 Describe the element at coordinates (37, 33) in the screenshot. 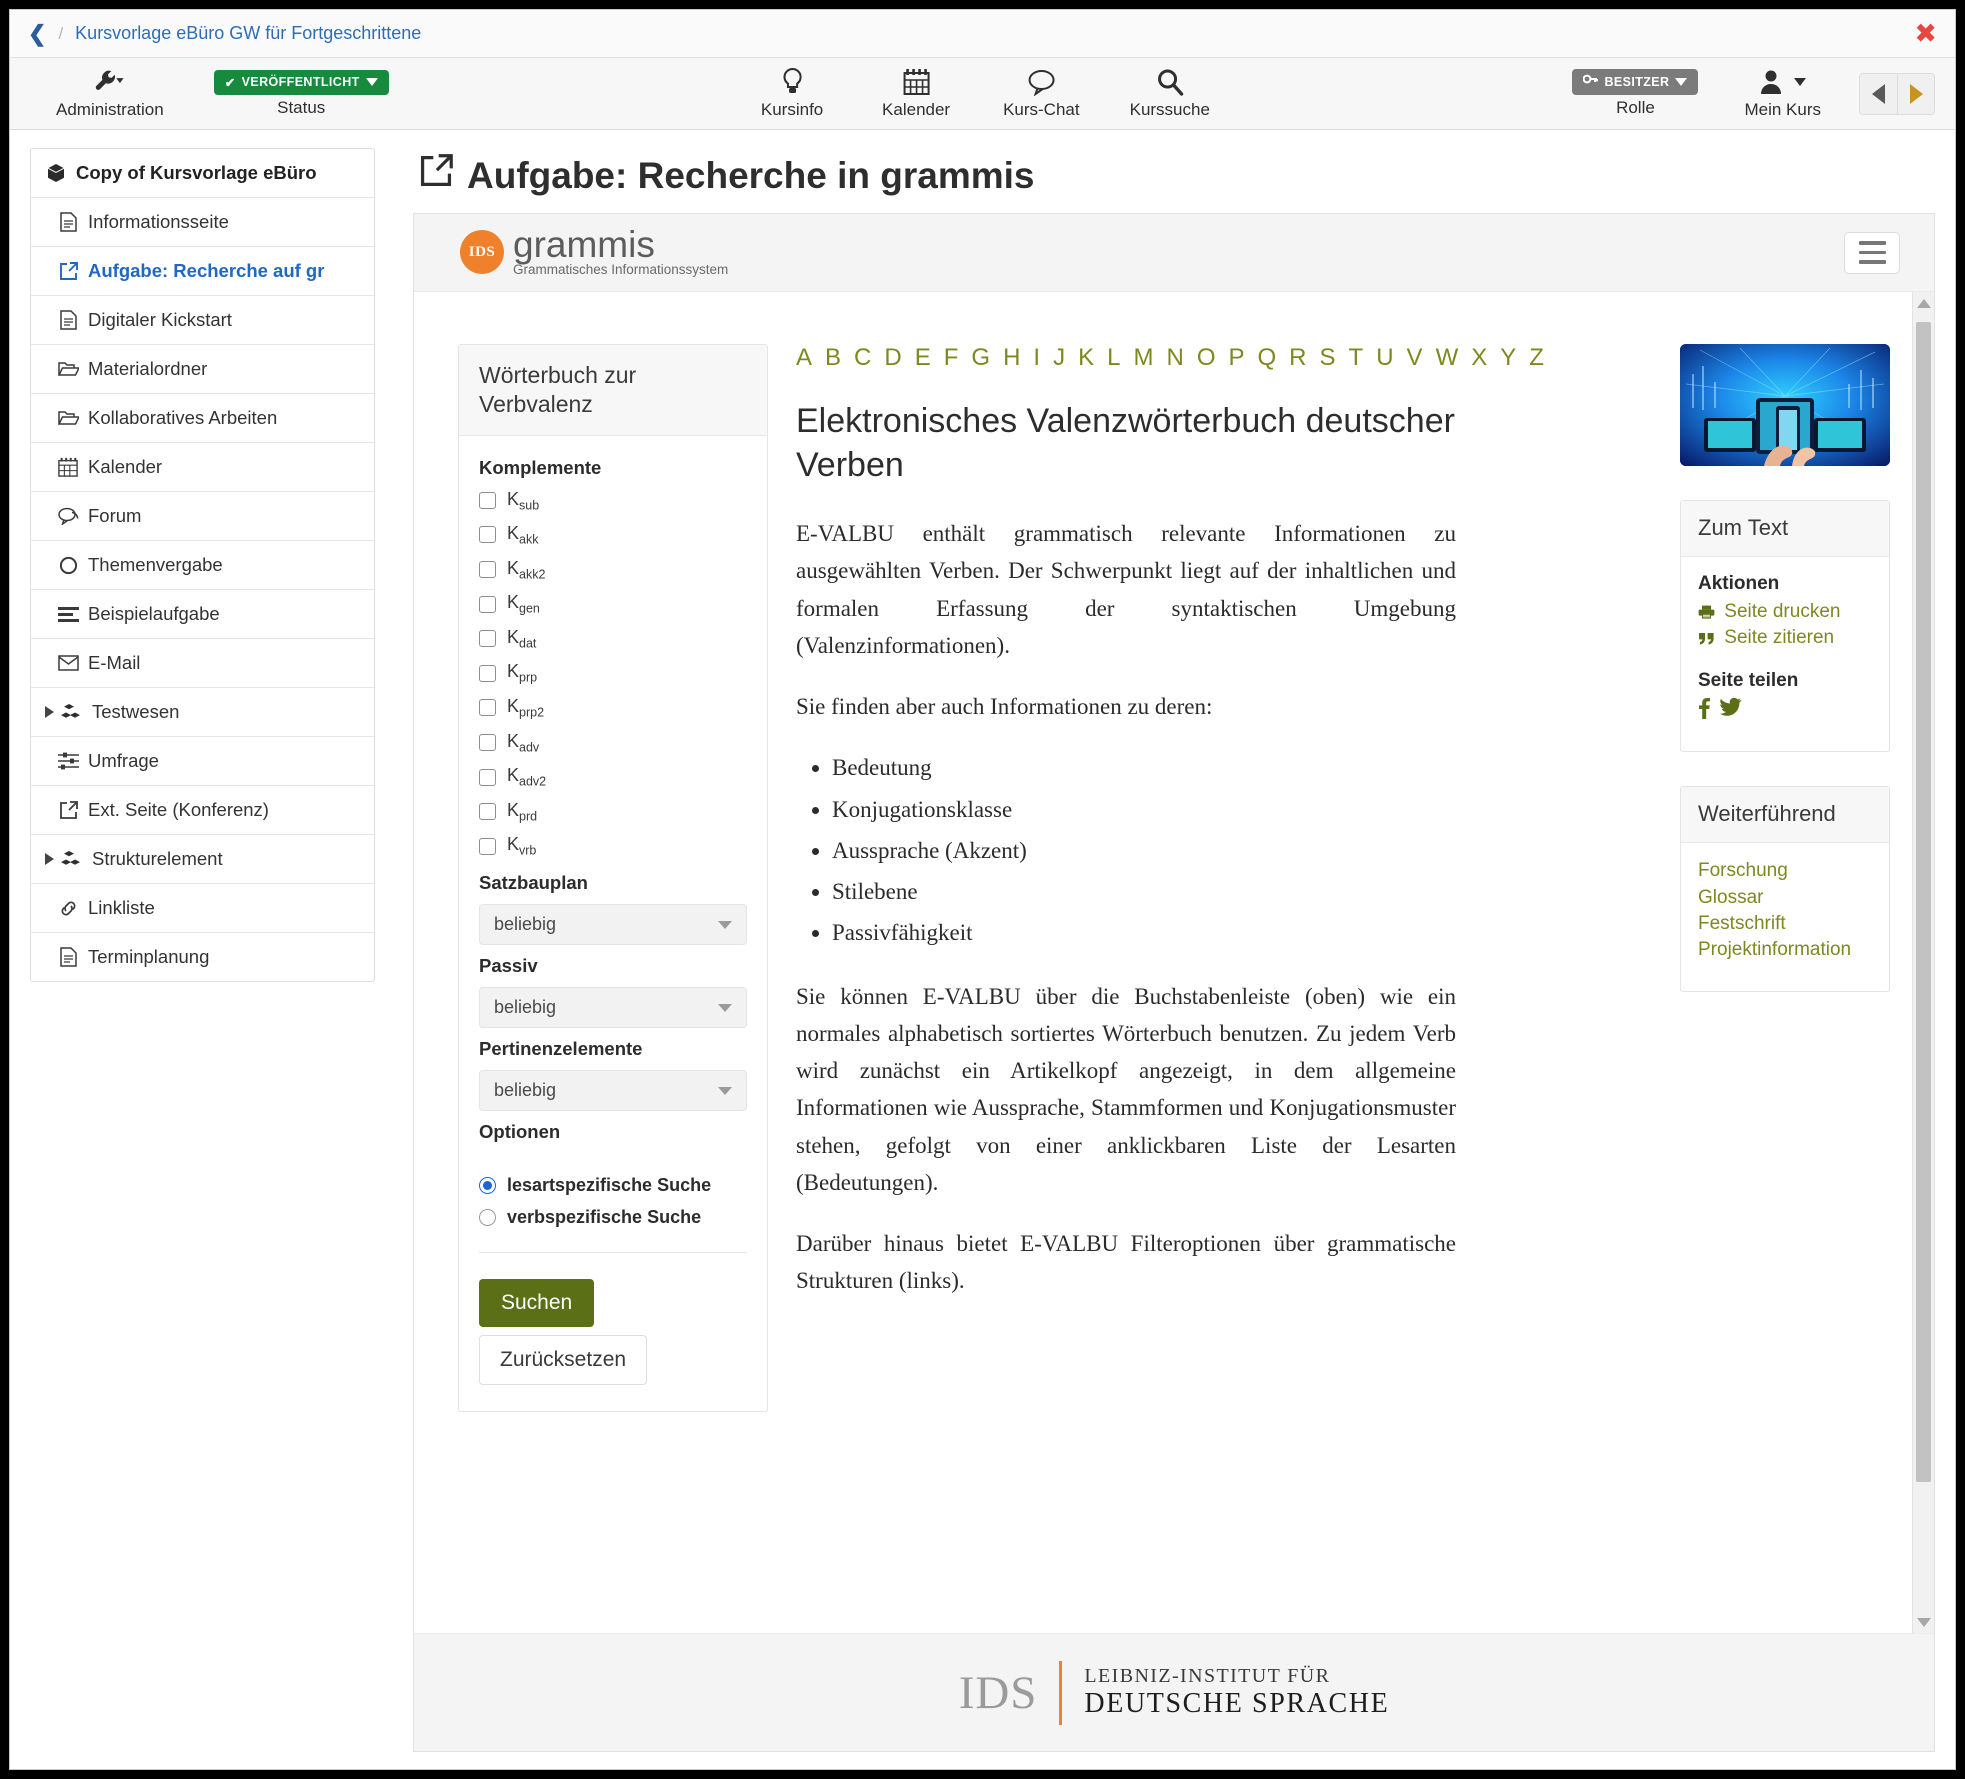

I see `back-chevron-icon: ❮` at that location.